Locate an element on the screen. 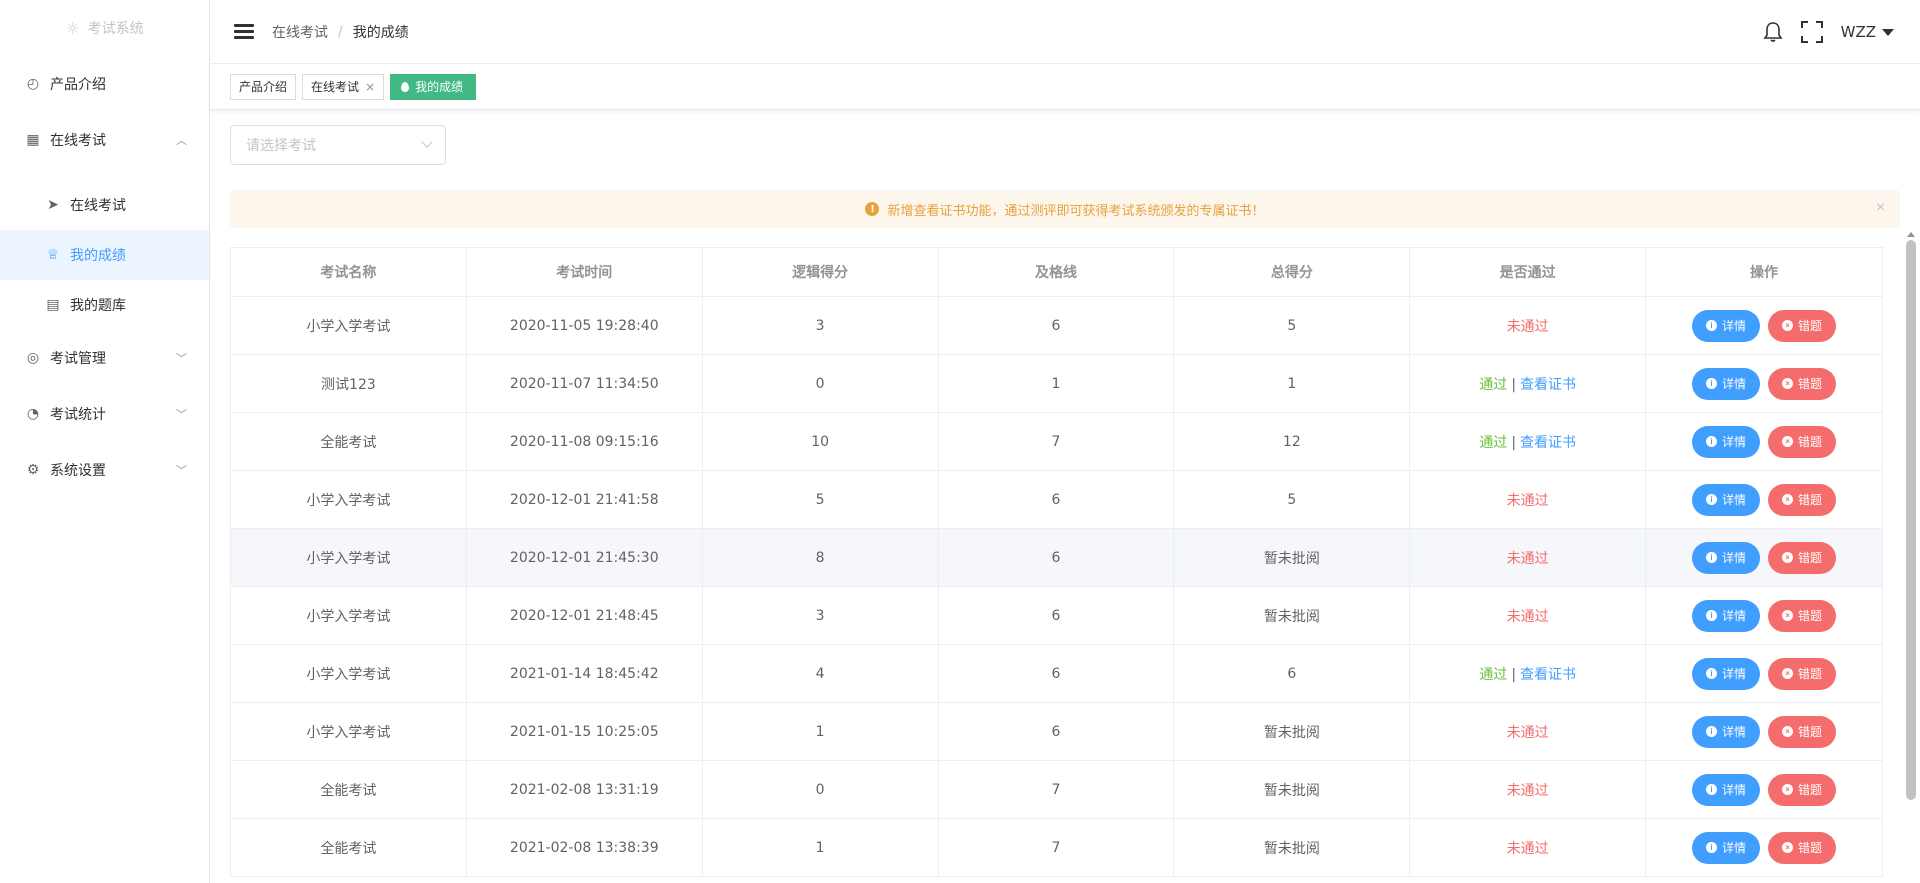 The width and height of the screenshot is (1920, 883). cell-exam-name: 小学入学考试 is located at coordinates (348, 615).